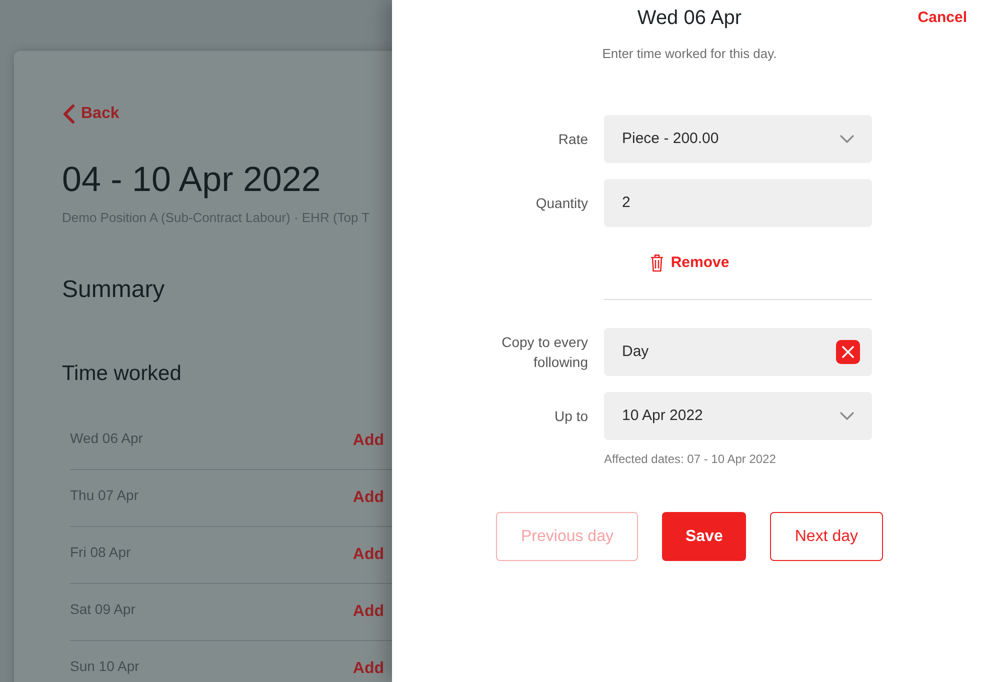  What do you see at coordinates (826, 536) in the screenshot?
I see `nav-button: Next day` at bounding box center [826, 536].